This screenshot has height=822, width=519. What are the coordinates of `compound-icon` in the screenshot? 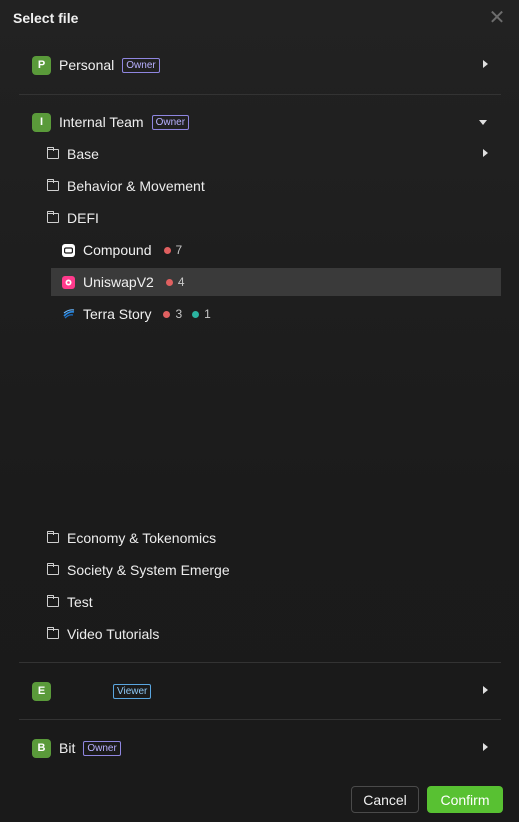 It's located at (68, 250).